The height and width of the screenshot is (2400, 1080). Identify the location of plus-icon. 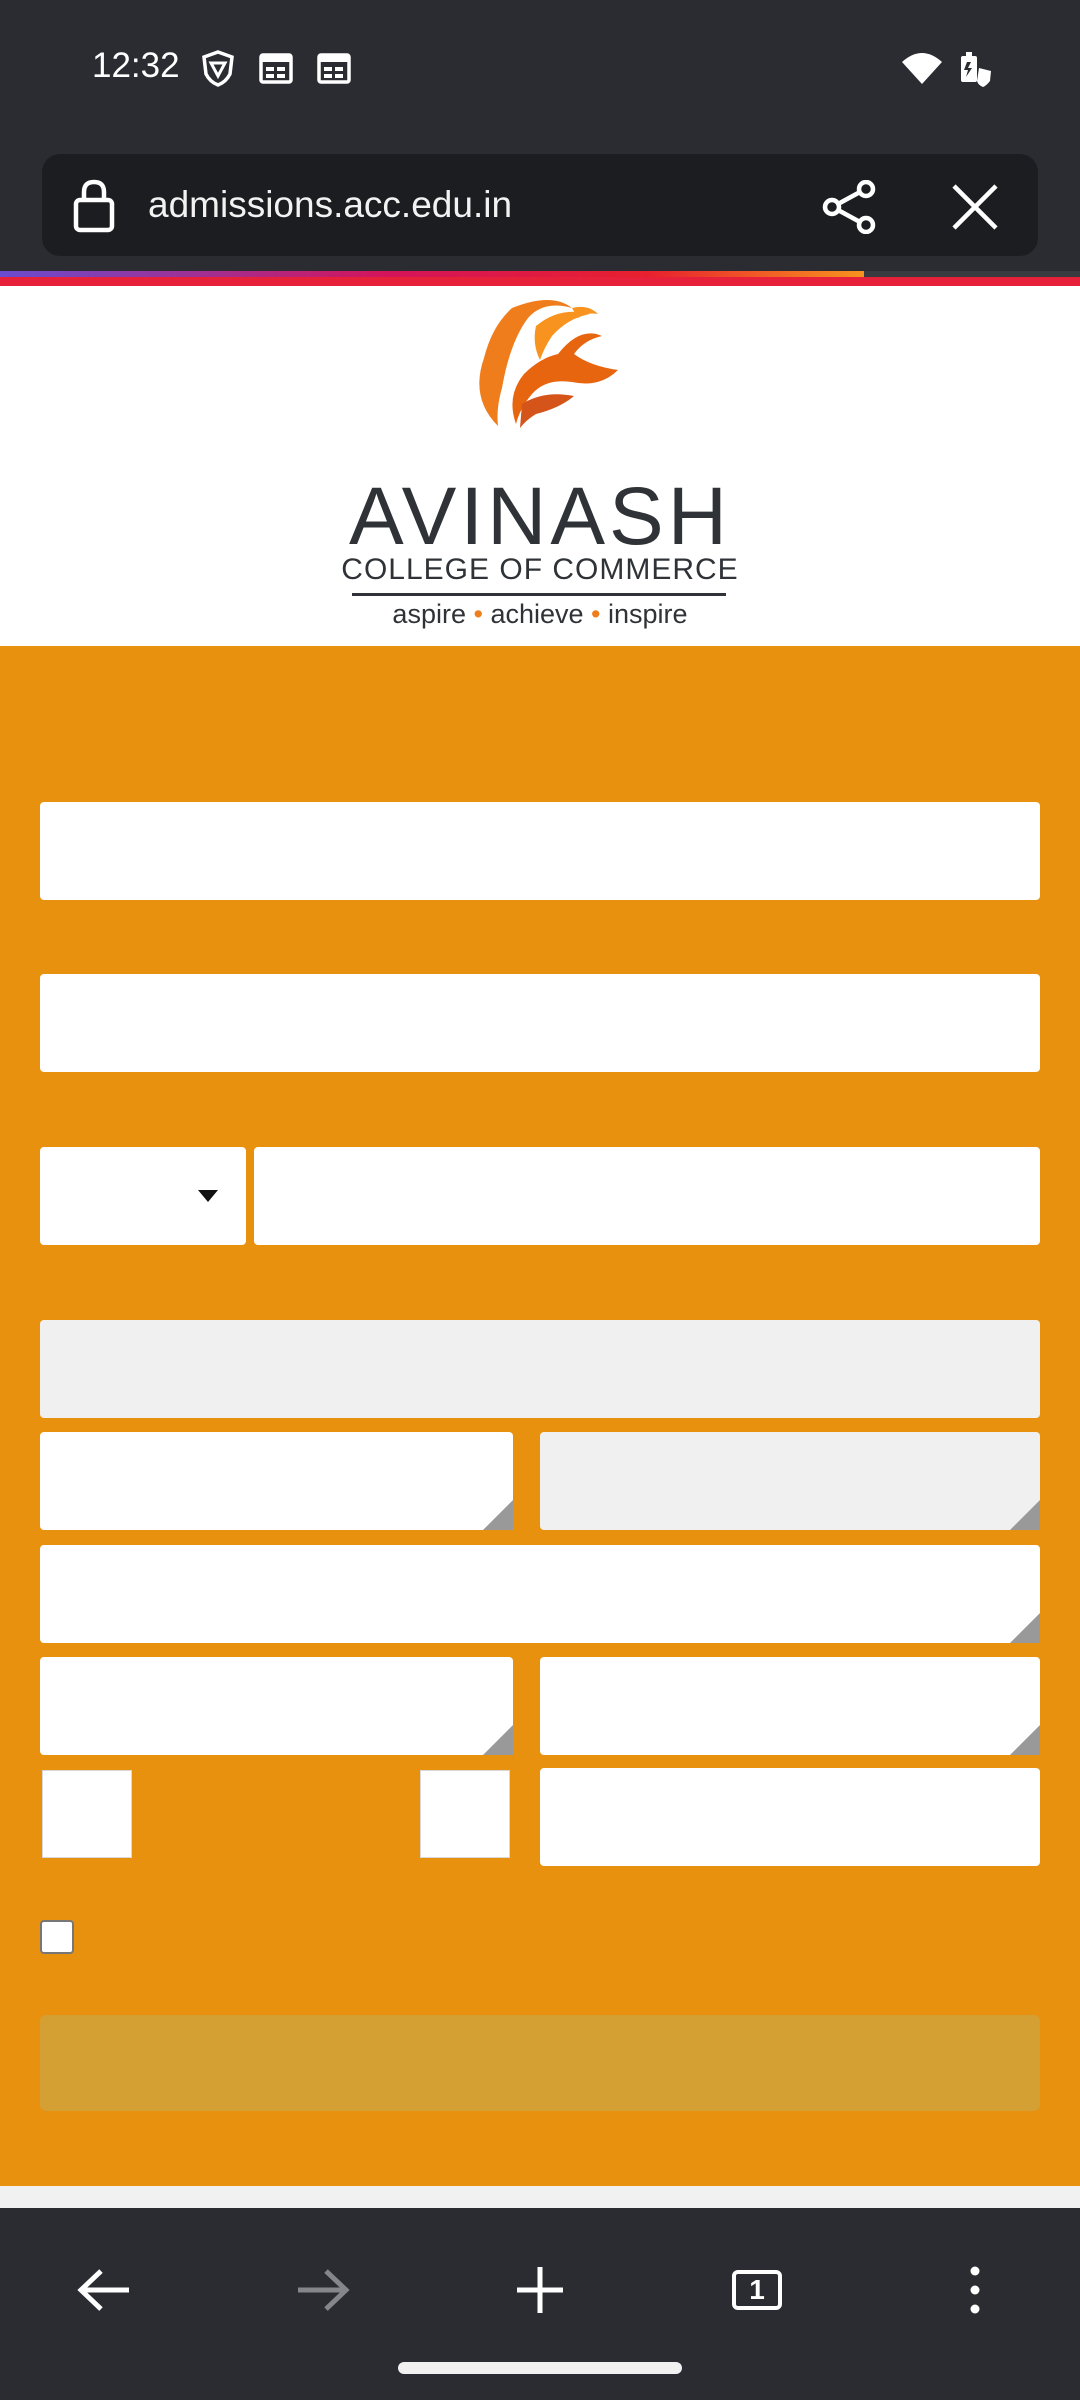
(540, 2290).